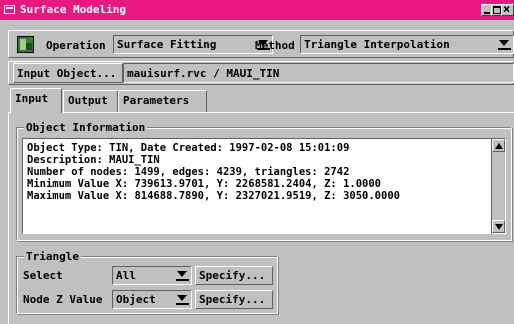 Image resolution: width=514 pixels, height=324 pixels. What do you see at coordinates (377, 44) in the screenshot?
I see `method-value: Triangle Interpolation` at bounding box center [377, 44].